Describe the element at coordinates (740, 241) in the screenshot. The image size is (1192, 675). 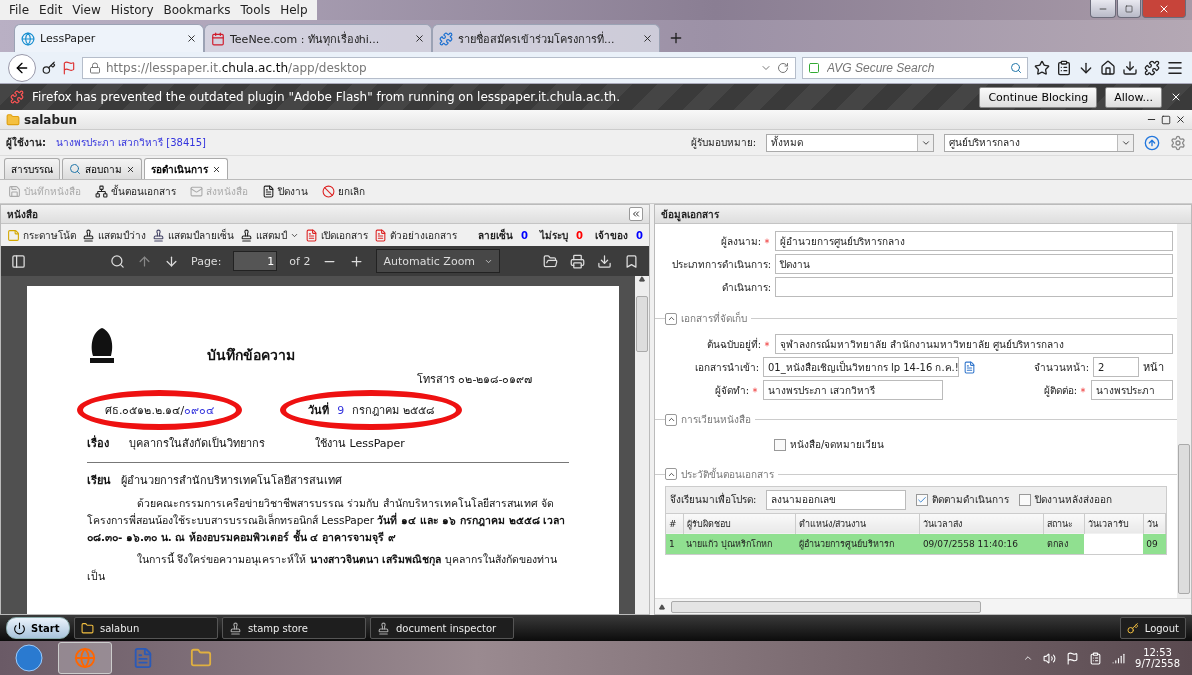
I see `field-label: ผู้ลงนาม:` at that location.